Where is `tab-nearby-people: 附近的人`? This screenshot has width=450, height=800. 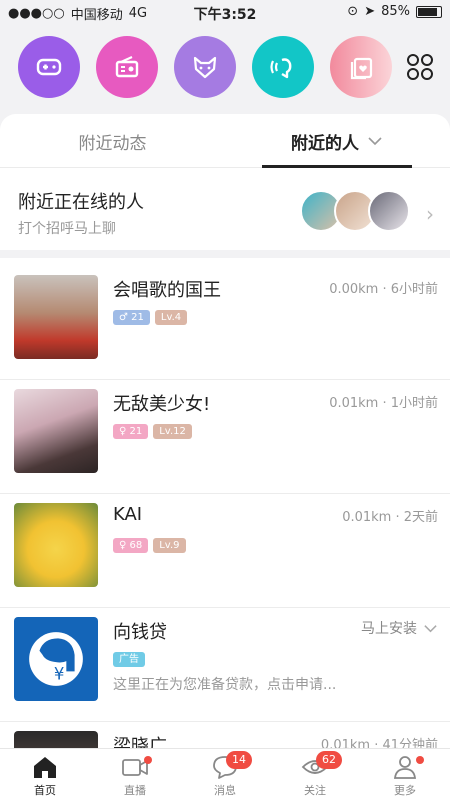 tab-nearby-people: 附近的人 is located at coordinates (337, 141).